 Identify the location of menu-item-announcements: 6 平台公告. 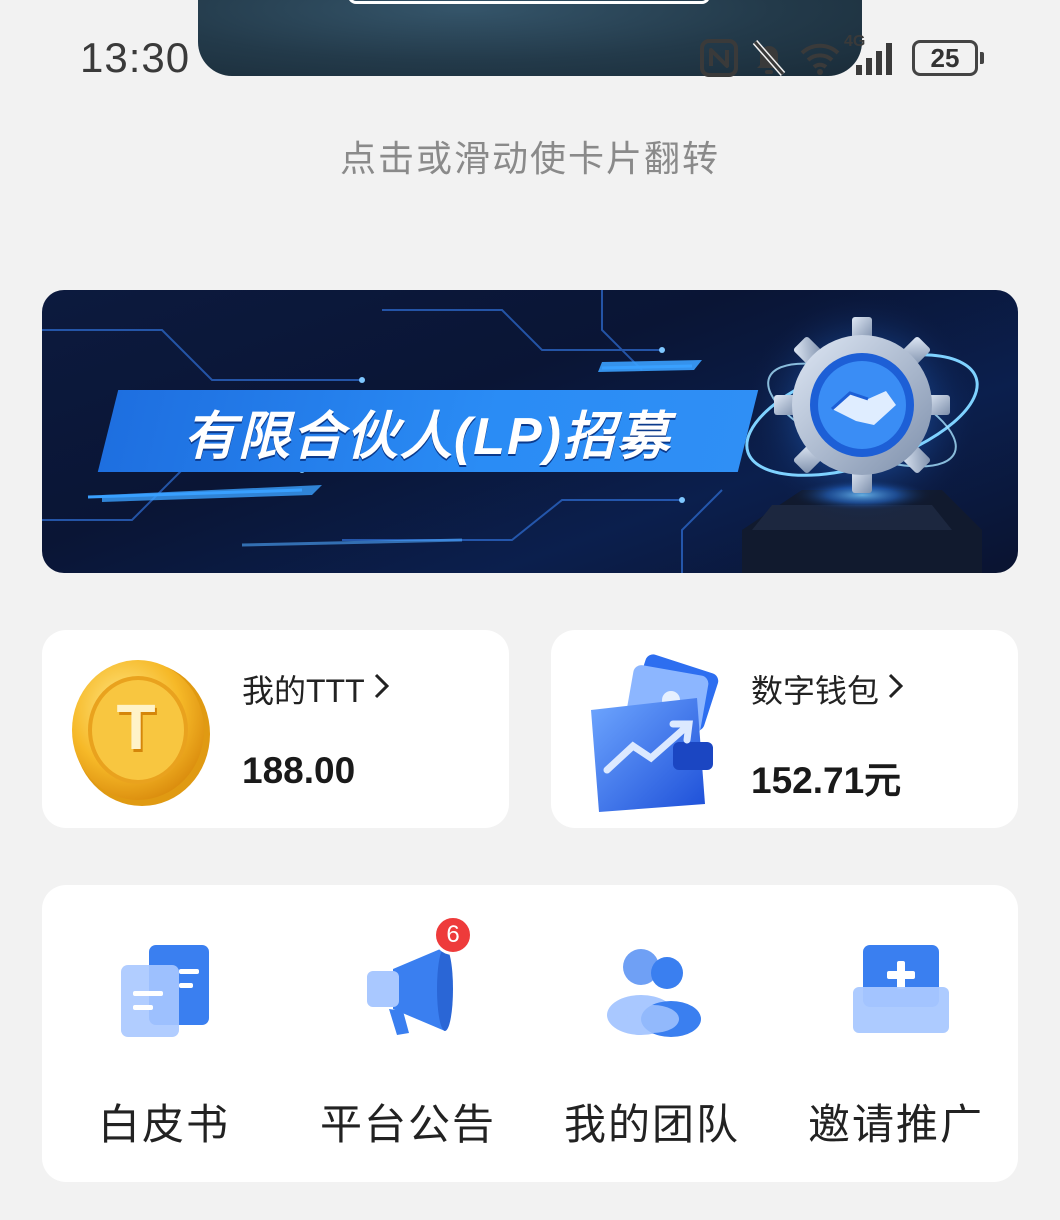
(408, 1033).